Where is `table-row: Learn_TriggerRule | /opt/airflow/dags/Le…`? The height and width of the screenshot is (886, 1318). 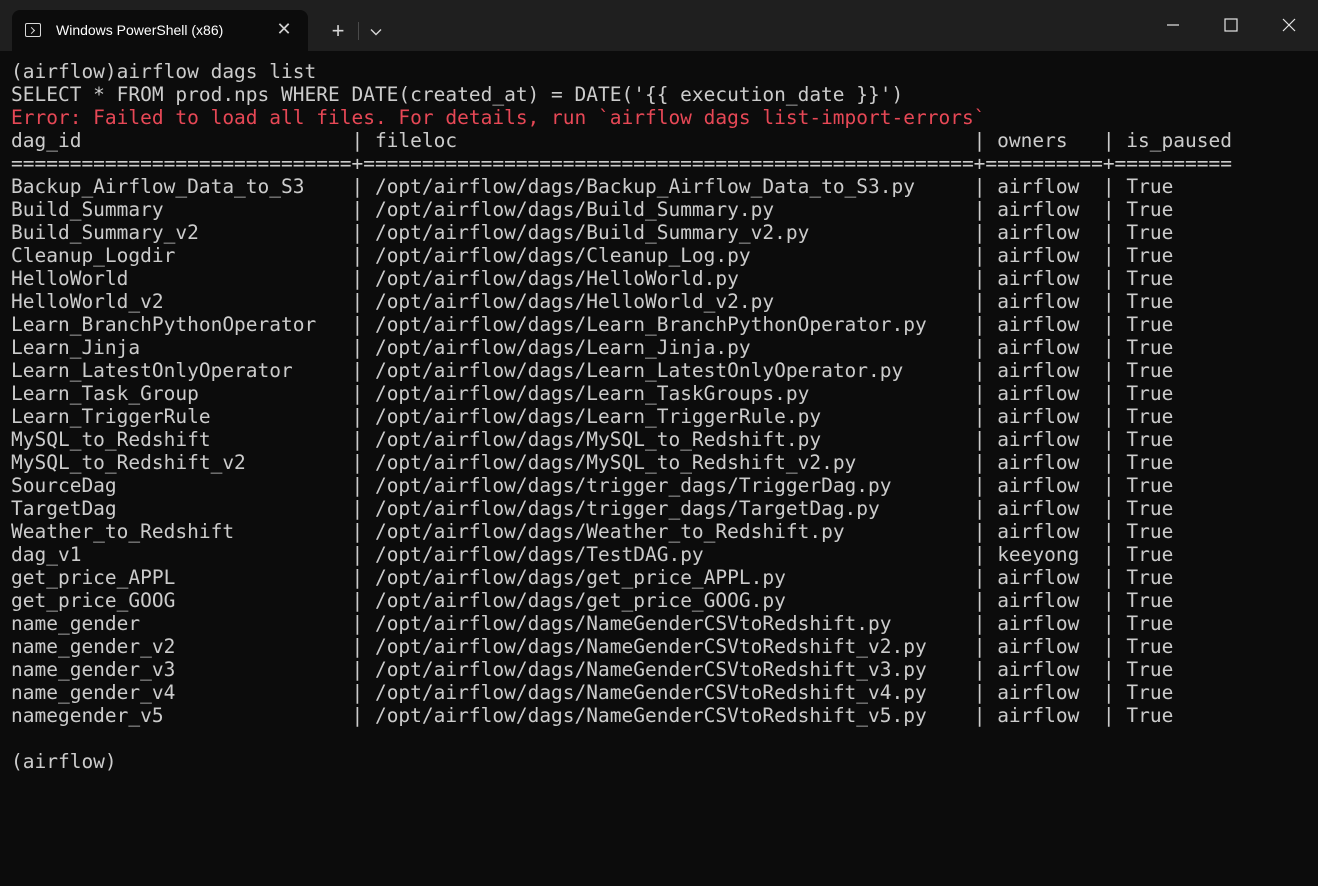
table-row: Learn_TriggerRule | /opt/airflow/dags/Le… is located at coordinates (621, 416).